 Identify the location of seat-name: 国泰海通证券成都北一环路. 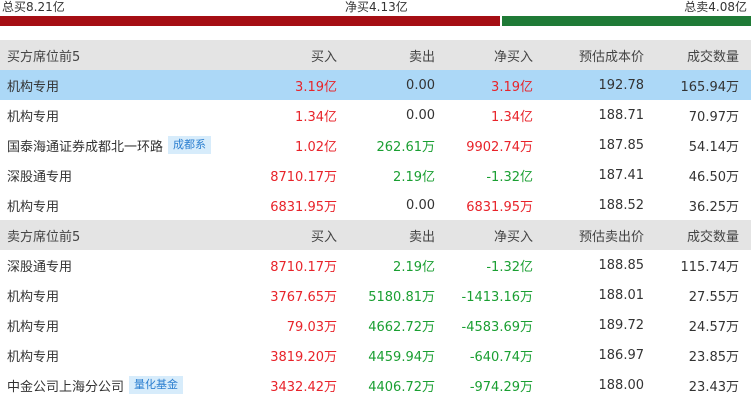
(85, 145).